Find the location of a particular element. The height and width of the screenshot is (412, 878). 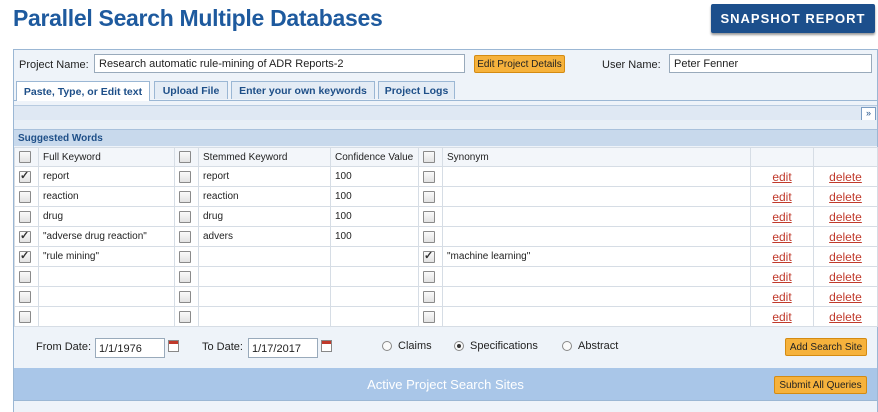

abstract-label: Abstract is located at coordinates (598, 346).